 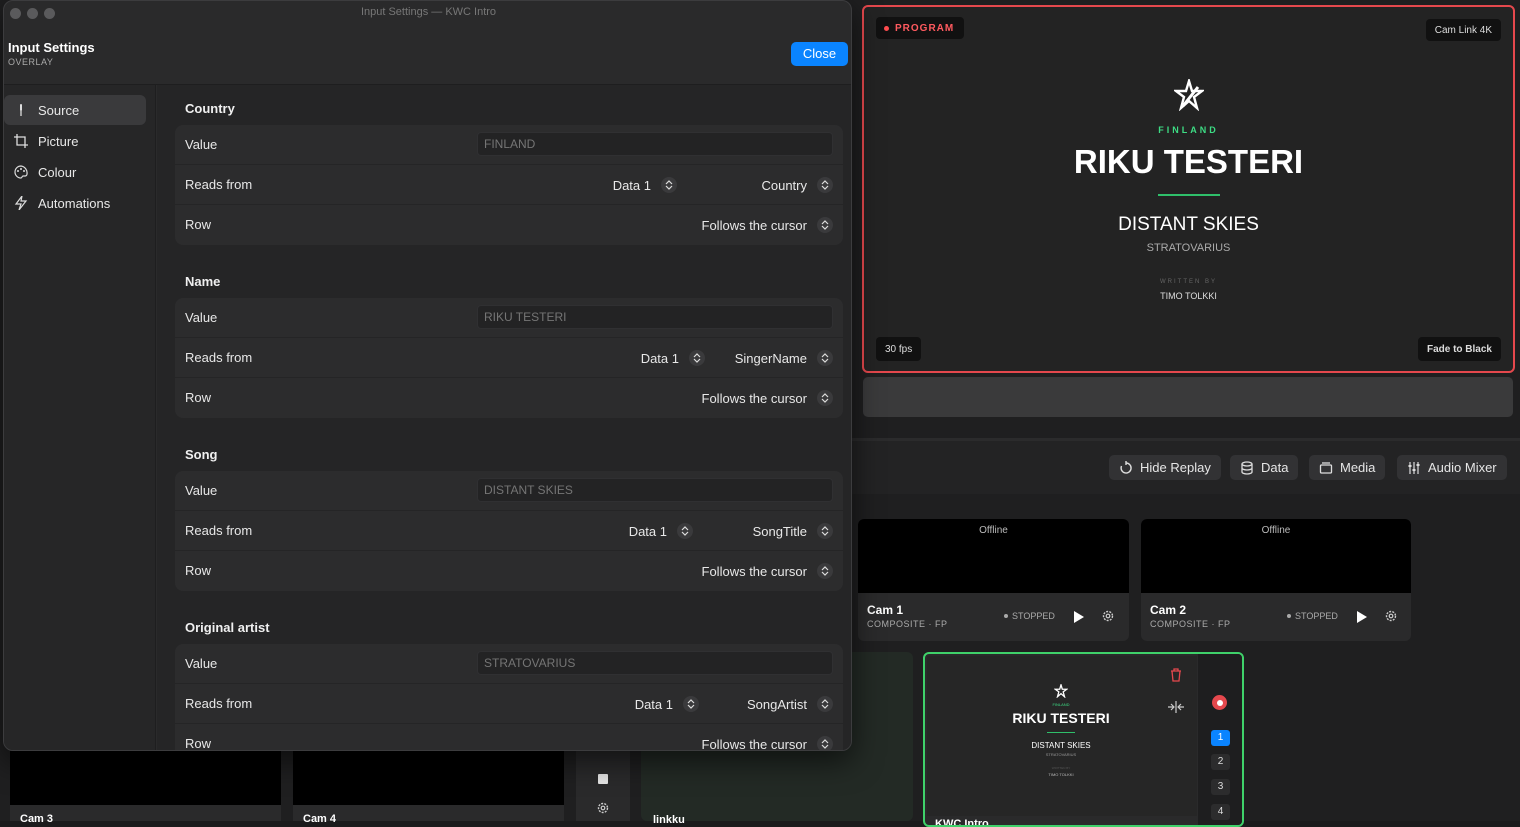 I want to click on column-select: Country, so click(x=797, y=185).